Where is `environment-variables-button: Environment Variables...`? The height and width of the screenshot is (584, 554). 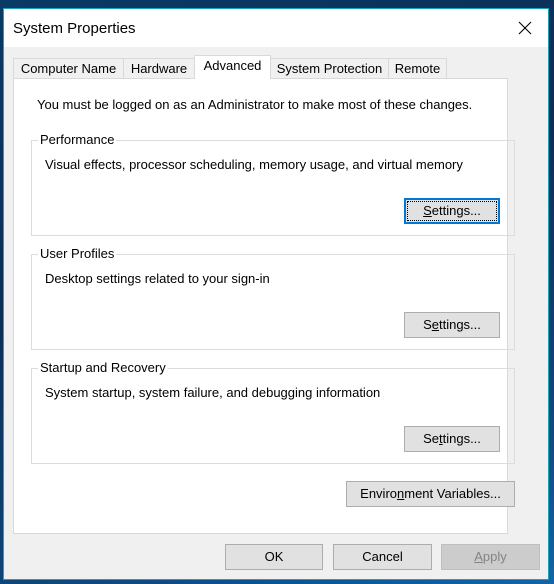
environment-variables-button: Environment Variables... is located at coordinates (430, 494).